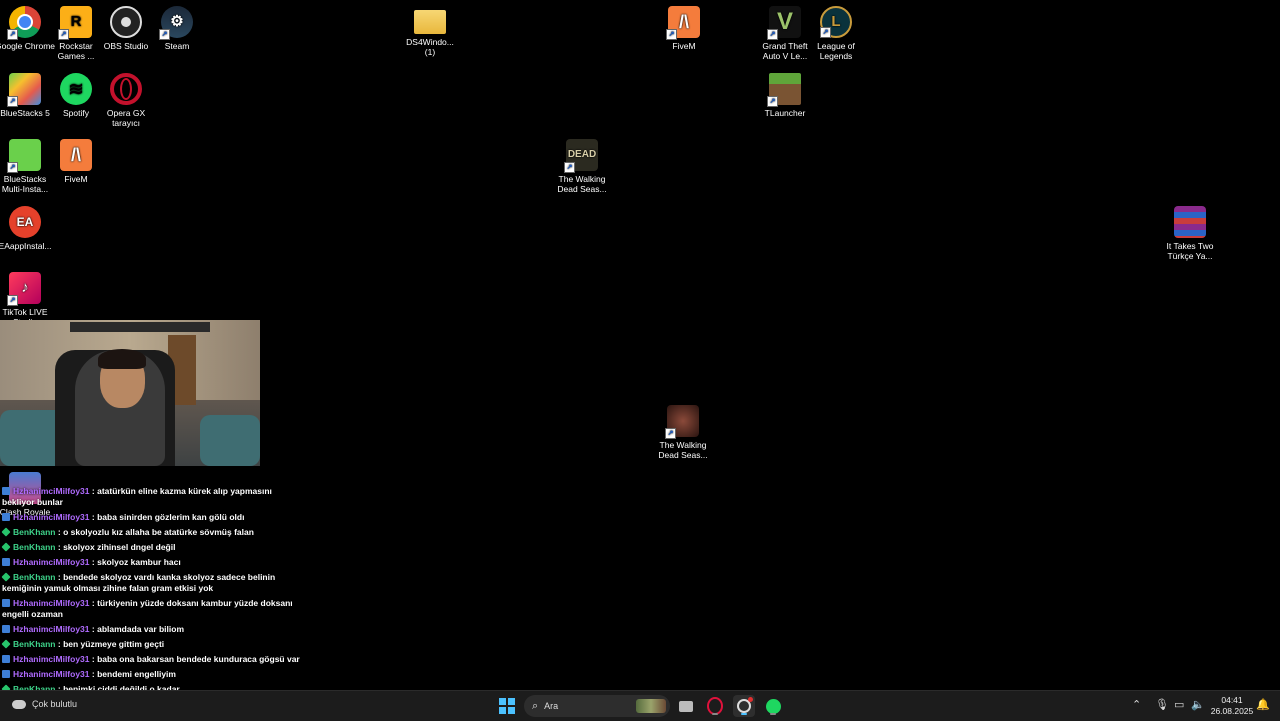  I want to click on desktop-icon-fivem: /\ ↗ FiveM, so click(684, 26).